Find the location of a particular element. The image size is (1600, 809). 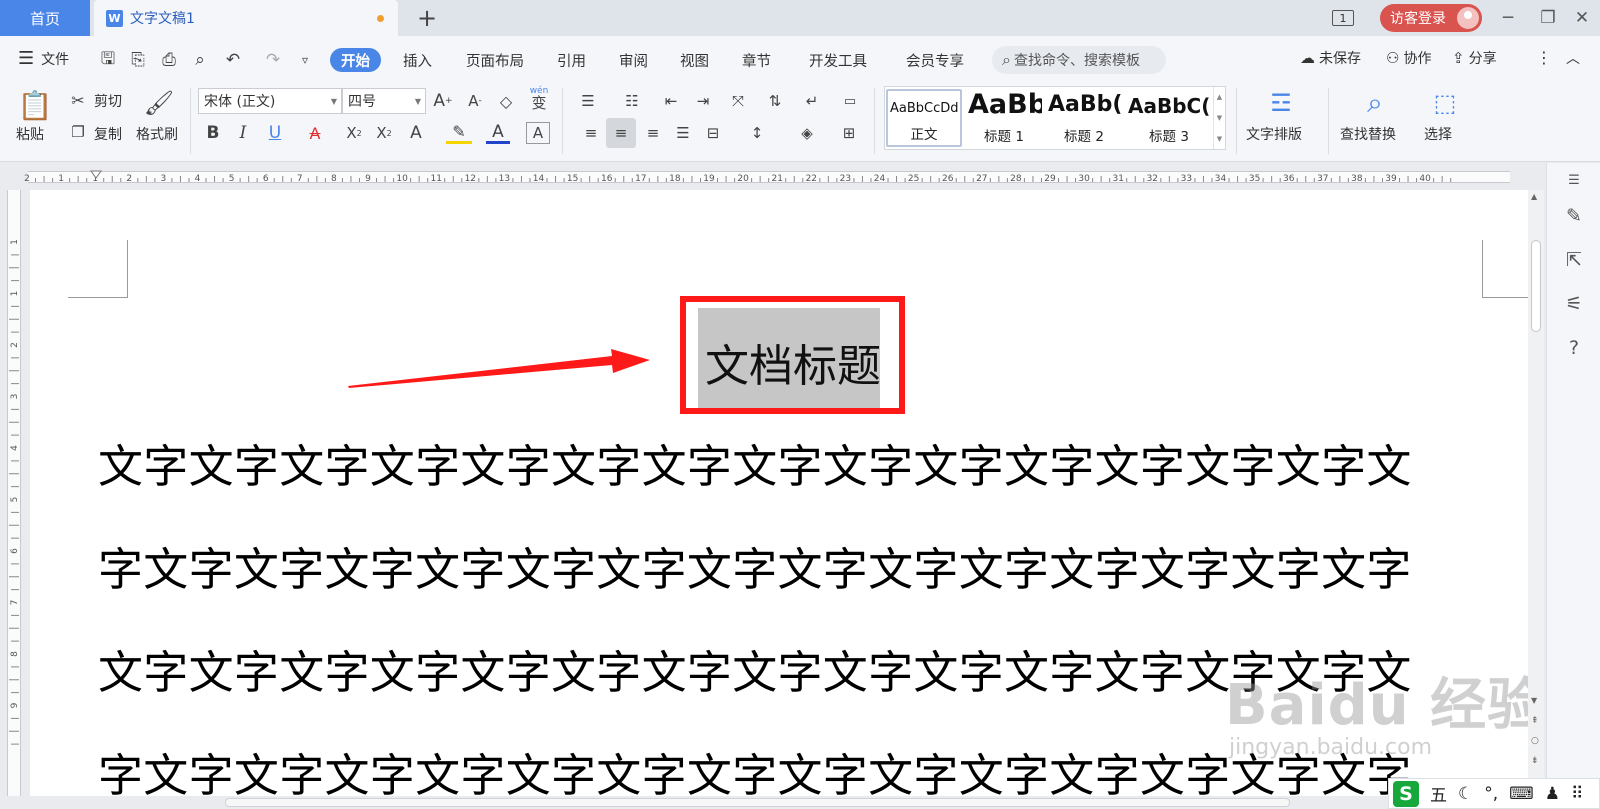

vertical-ruler: 1 1 2 3 4 5 6 7 8 9 is located at coordinates (13, 493).